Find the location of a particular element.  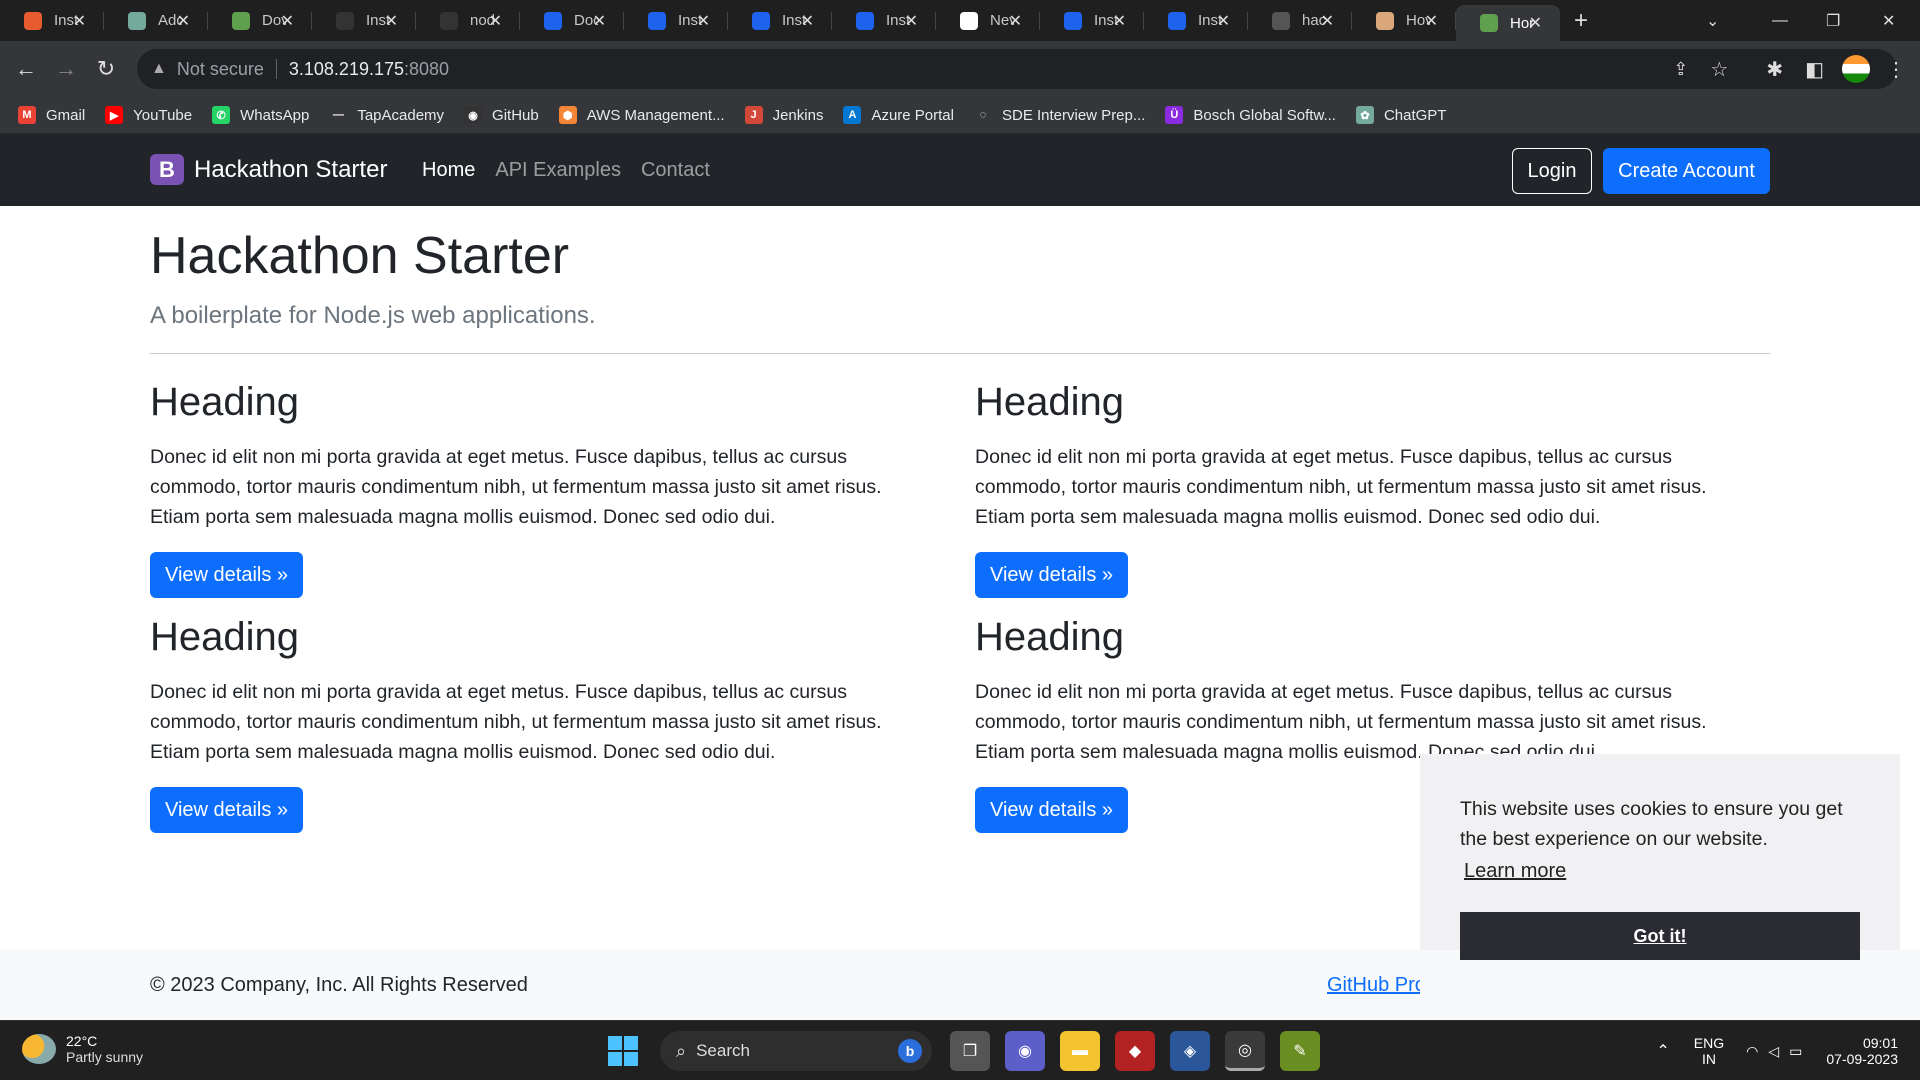

browser-tab: hac ✕ is located at coordinates (1300, 20).